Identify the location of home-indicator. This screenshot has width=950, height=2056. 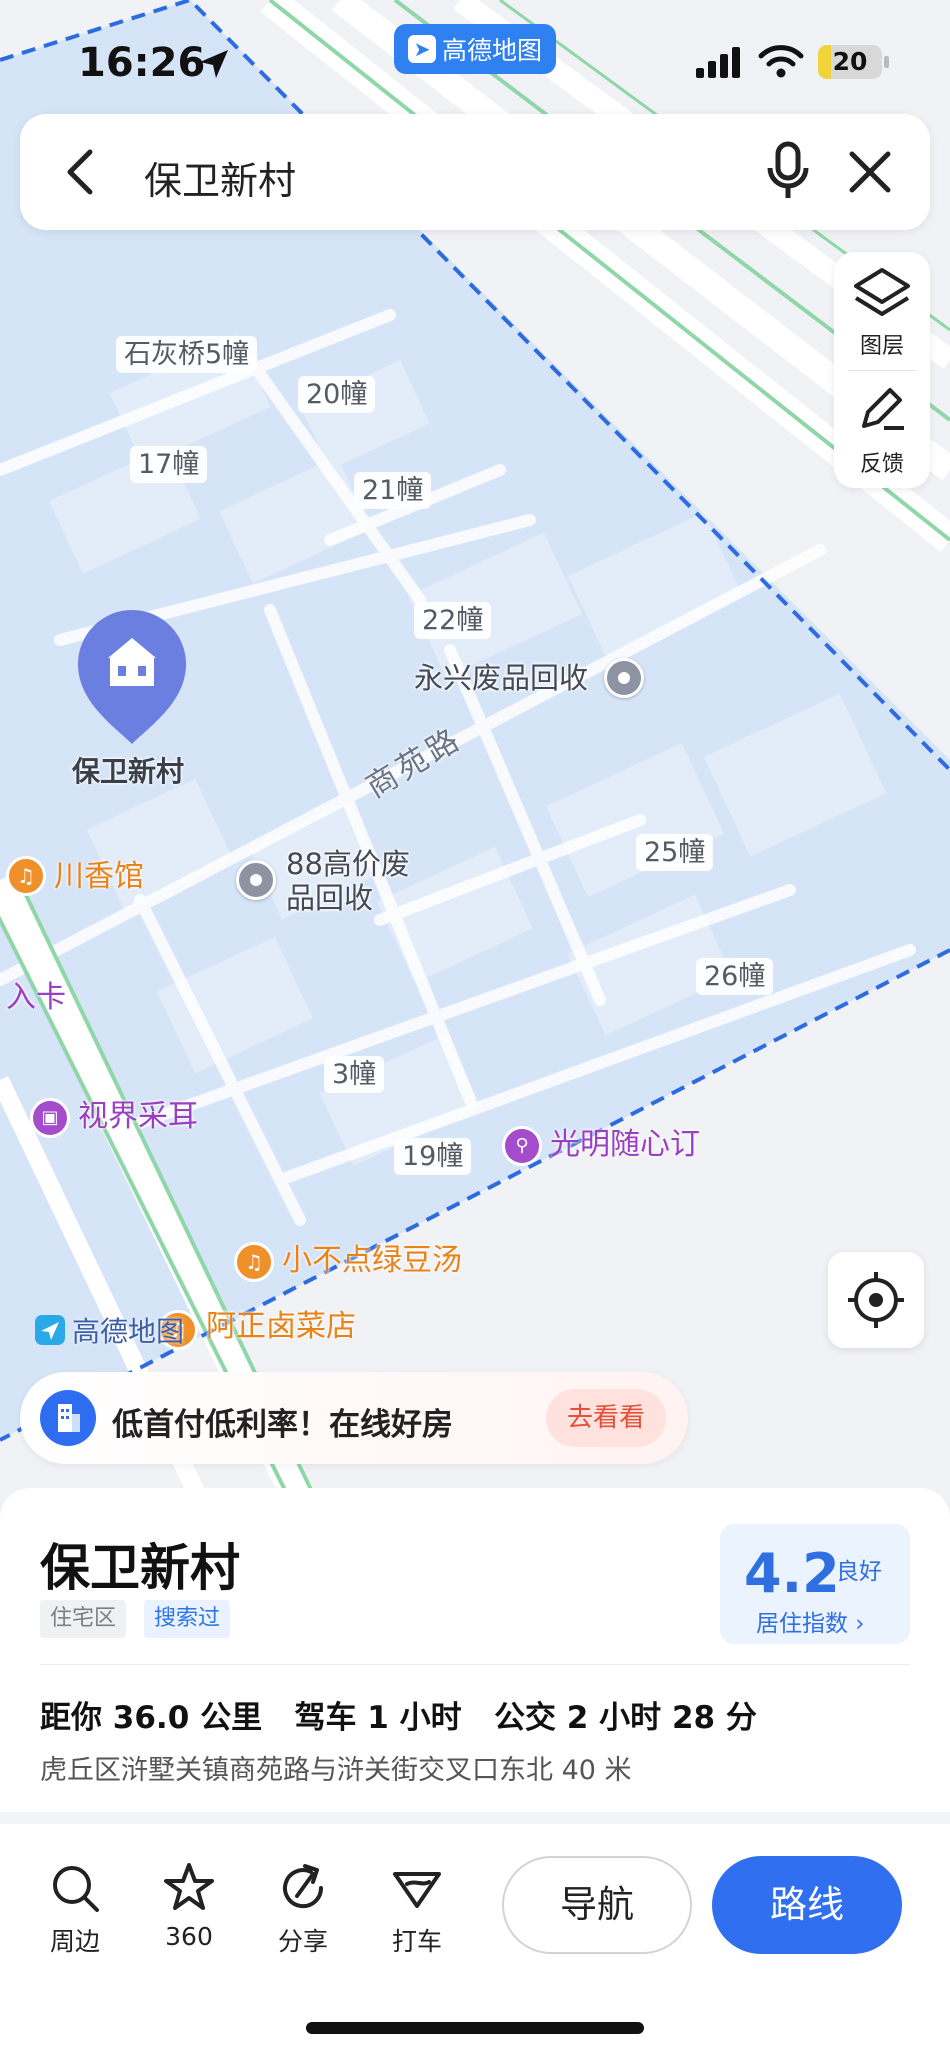
(475, 2028).